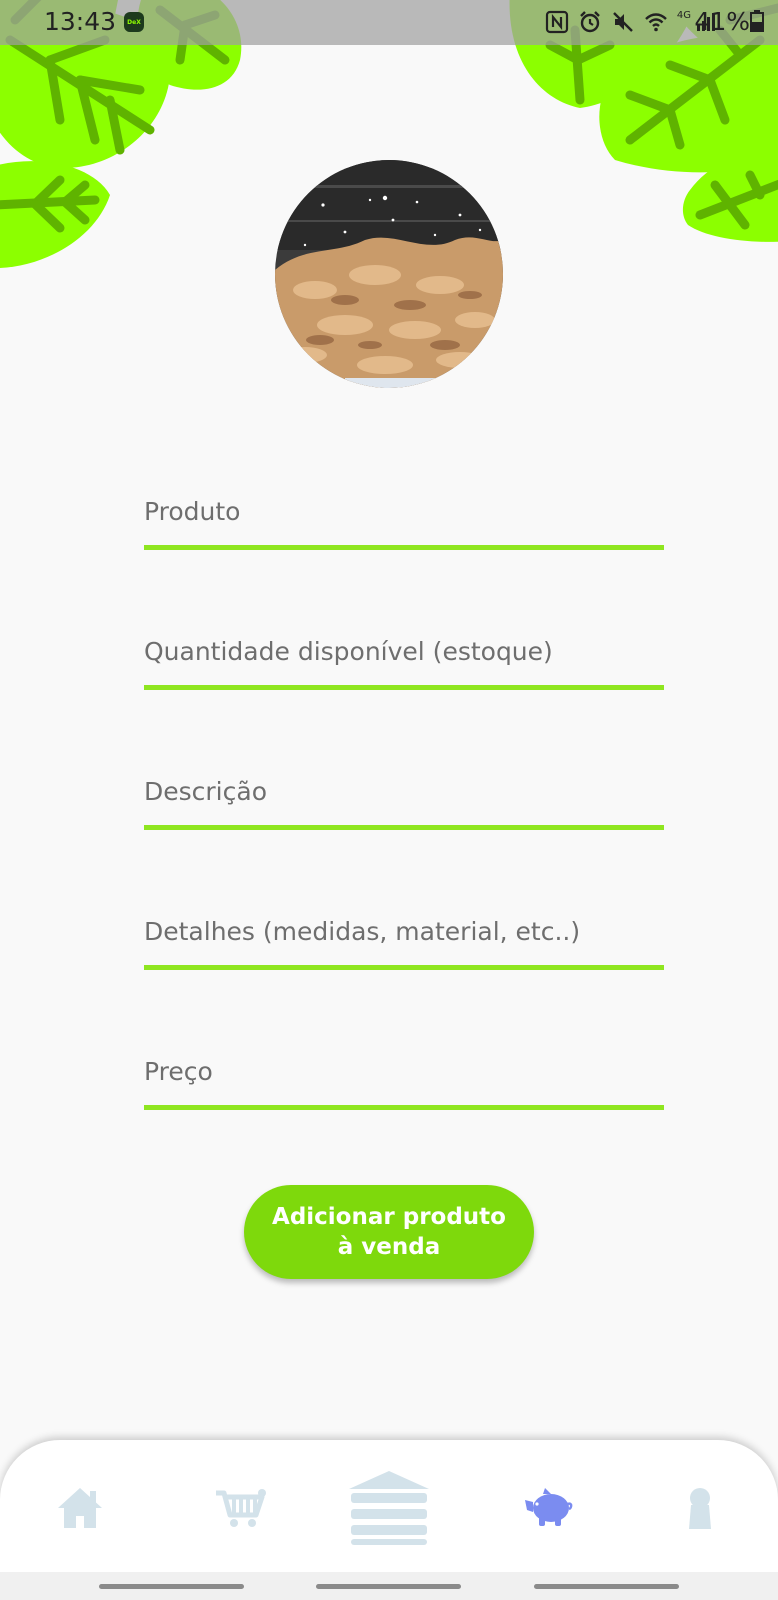 The width and height of the screenshot is (778, 1600). Describe the element at coordinates (722, 21) in the screenshot. I see `battery-level: 41%` at that location.